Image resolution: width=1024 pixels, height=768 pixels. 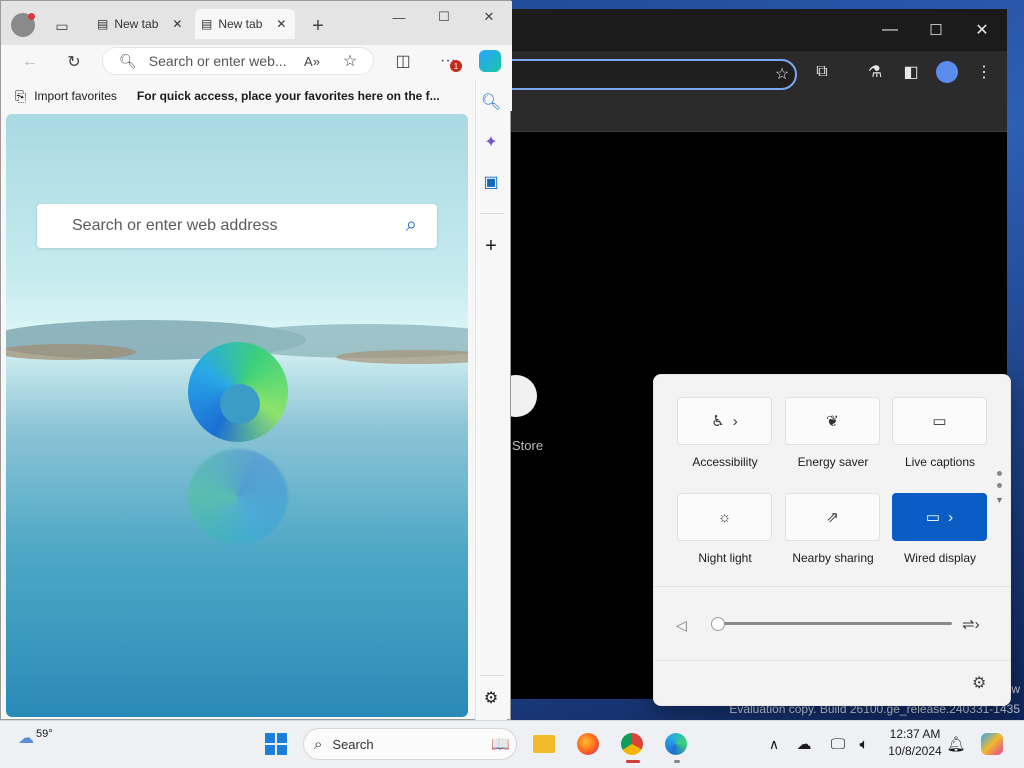 What do you see at coordinates (75, 96) in the screenshot?
I see `import-favorites-link: Import favorites` at bounding box center [75, 96].